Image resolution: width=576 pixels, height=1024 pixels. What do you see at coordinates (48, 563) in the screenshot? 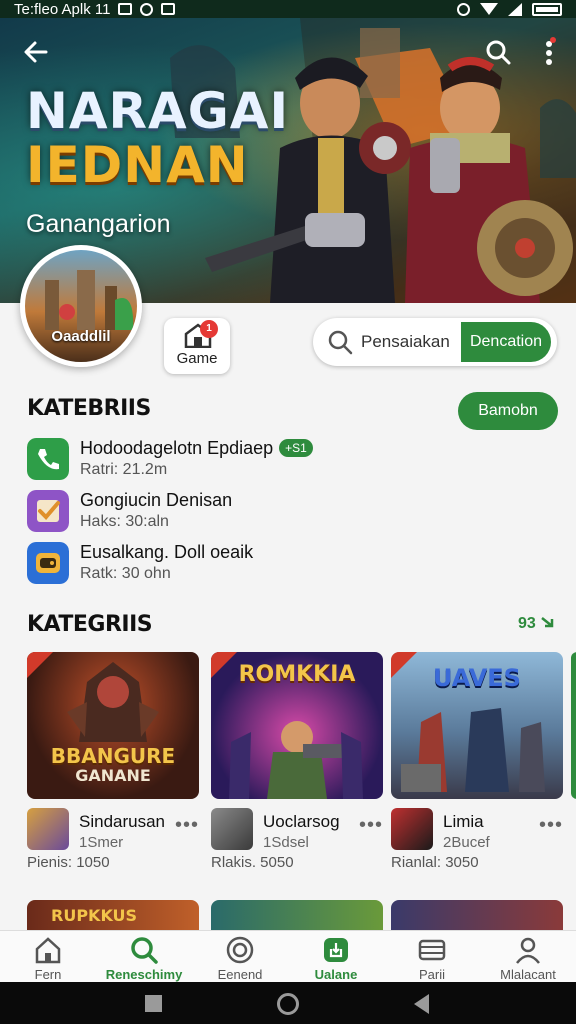
I see `gamepad-icon` at bounding box center [48, 563].